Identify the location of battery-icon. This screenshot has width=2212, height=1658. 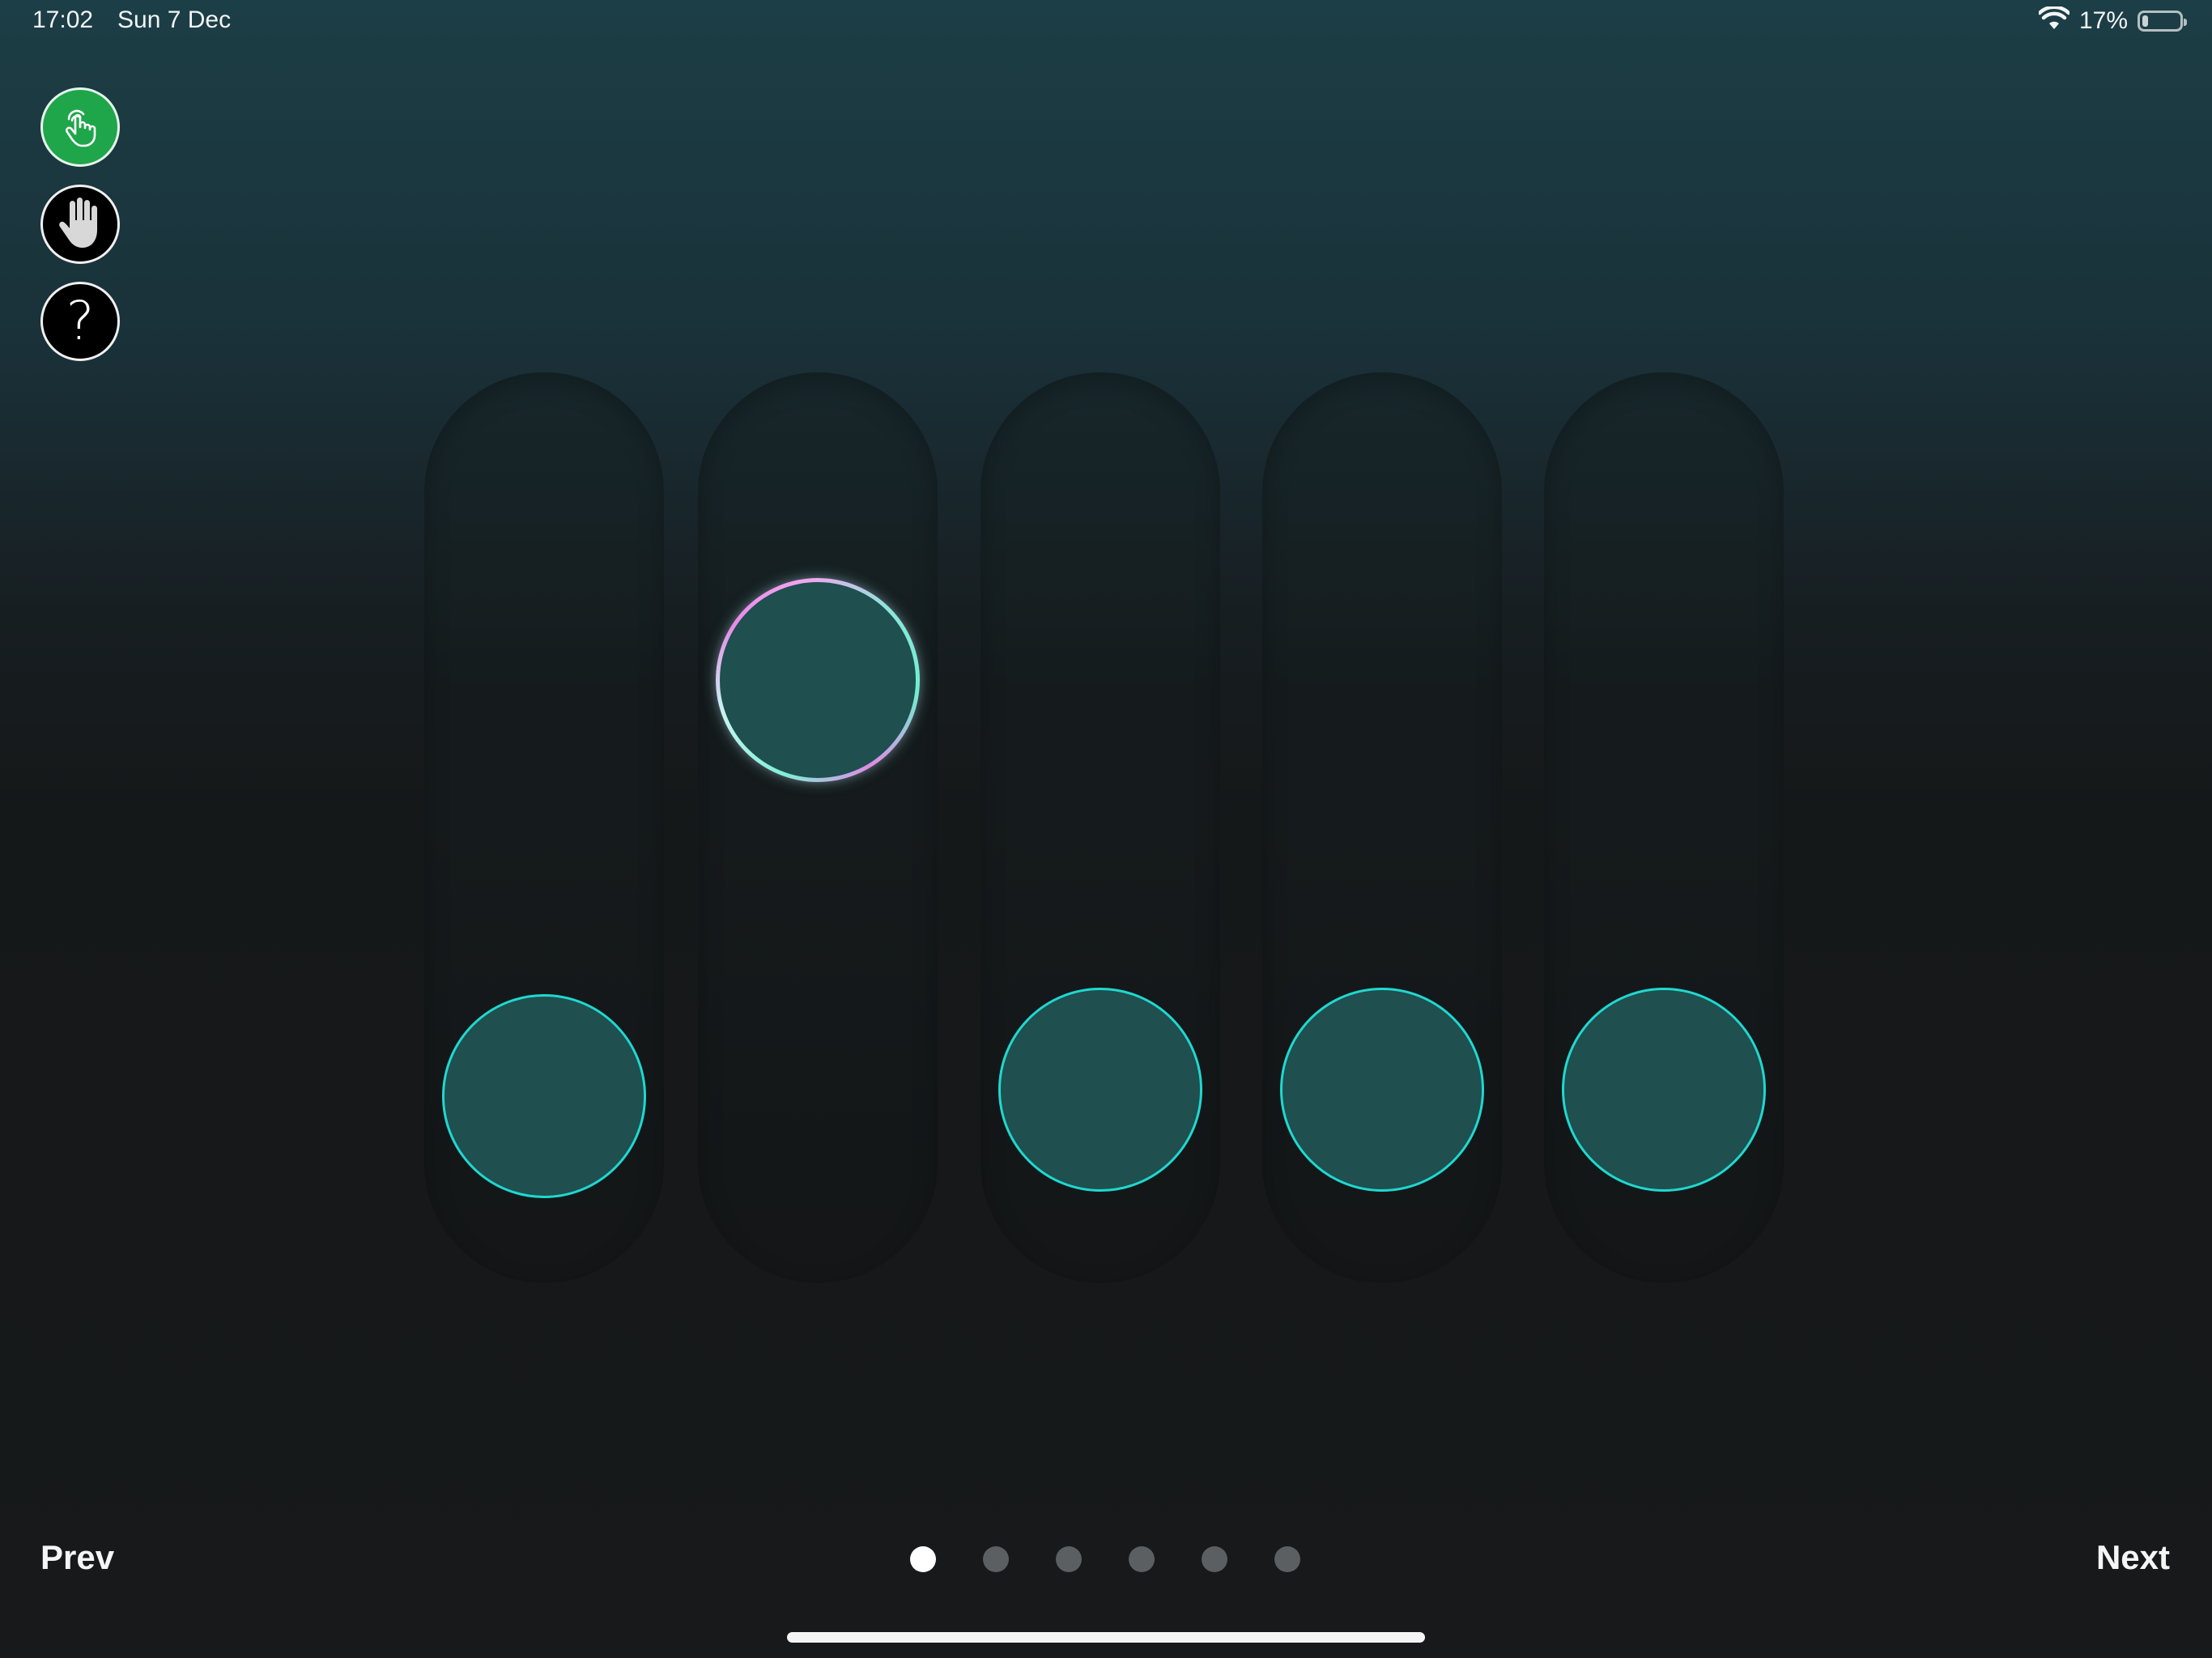
(2163, 21).